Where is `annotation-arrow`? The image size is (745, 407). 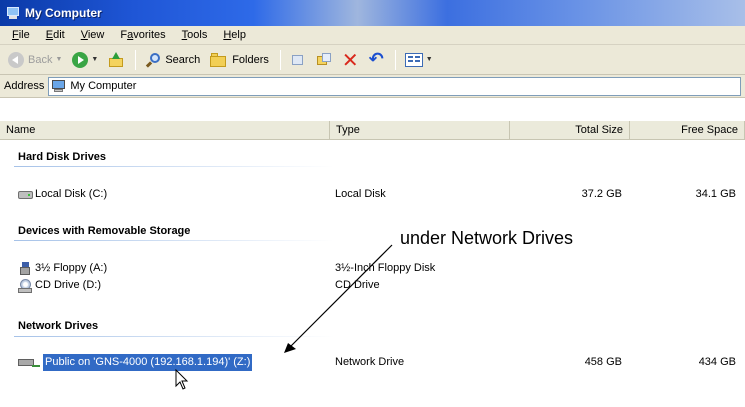 annotation-arrow is located at coordinates (338, 298).